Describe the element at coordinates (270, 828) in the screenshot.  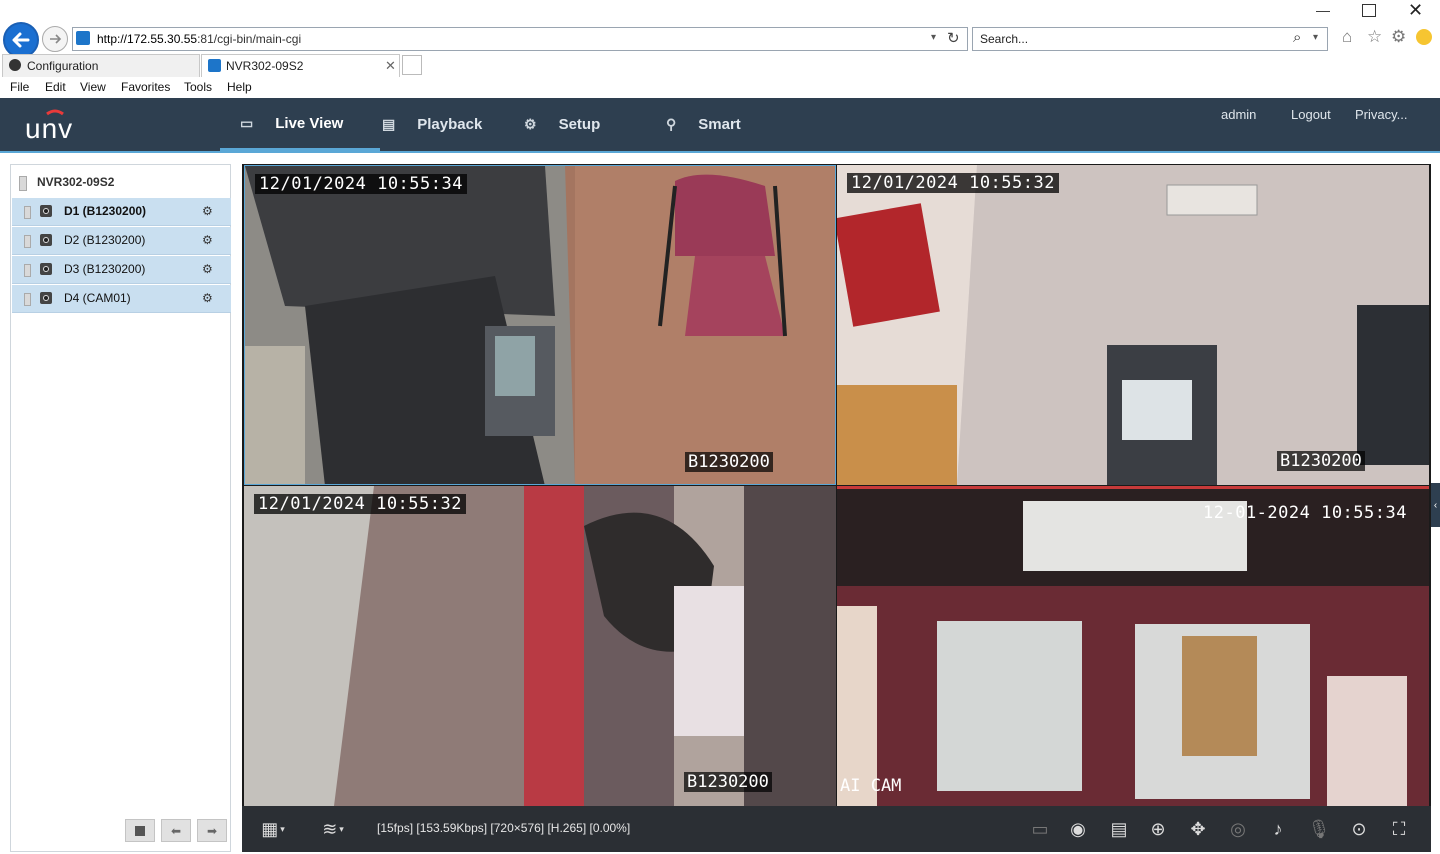
I see `grid-icon: ▦` at that location.